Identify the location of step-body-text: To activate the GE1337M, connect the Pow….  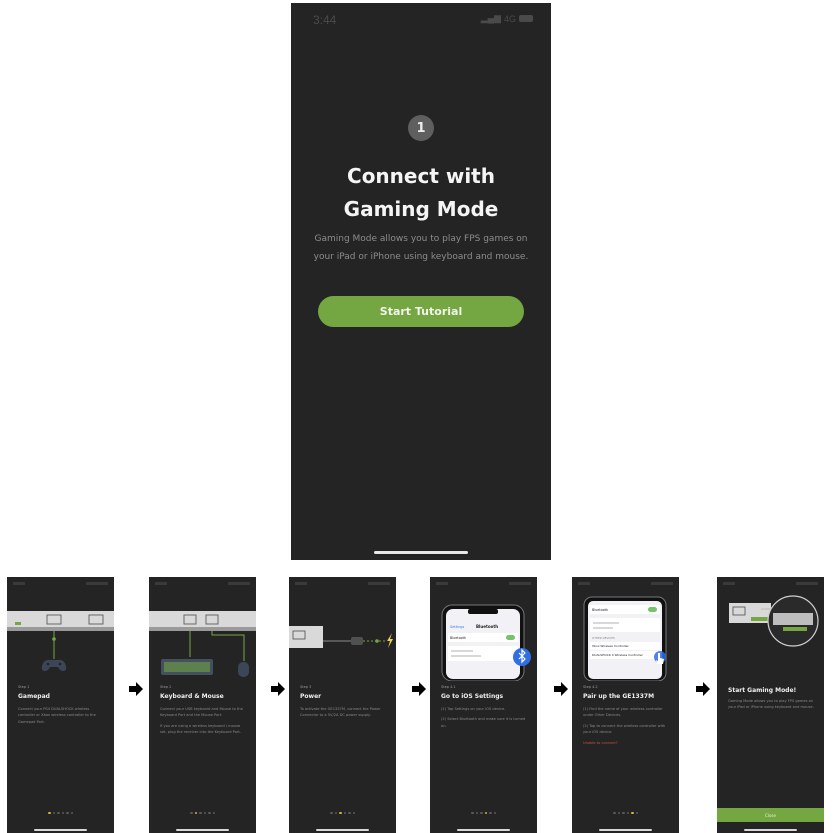
(340, 712).